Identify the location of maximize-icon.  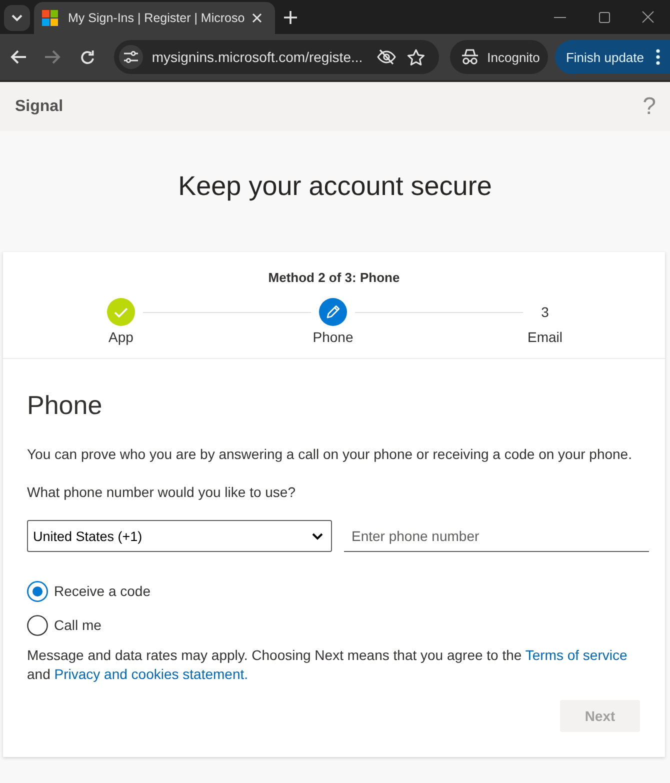
(604, 17).